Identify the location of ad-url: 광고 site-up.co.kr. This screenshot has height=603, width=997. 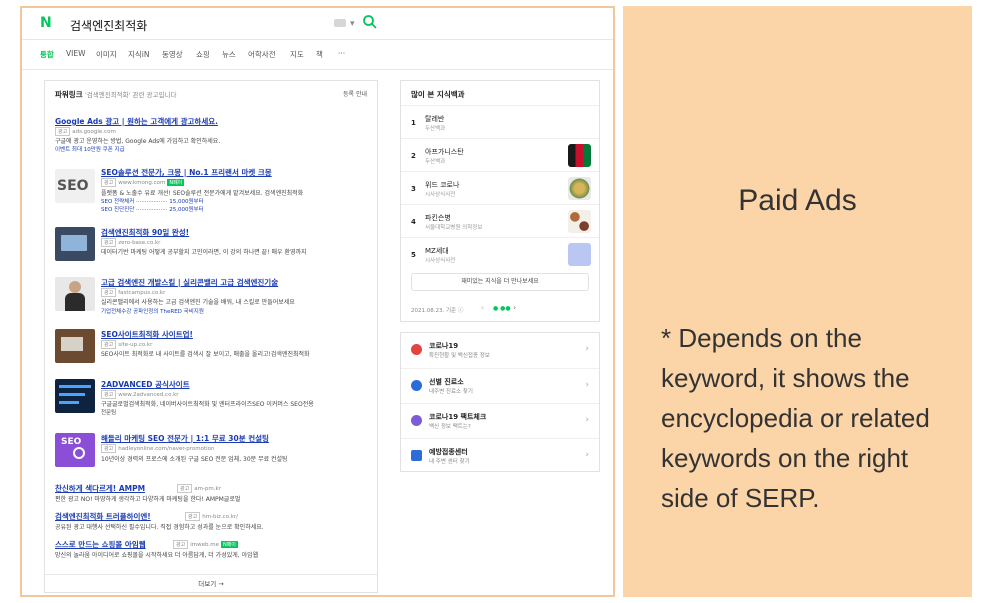
(126, 344).